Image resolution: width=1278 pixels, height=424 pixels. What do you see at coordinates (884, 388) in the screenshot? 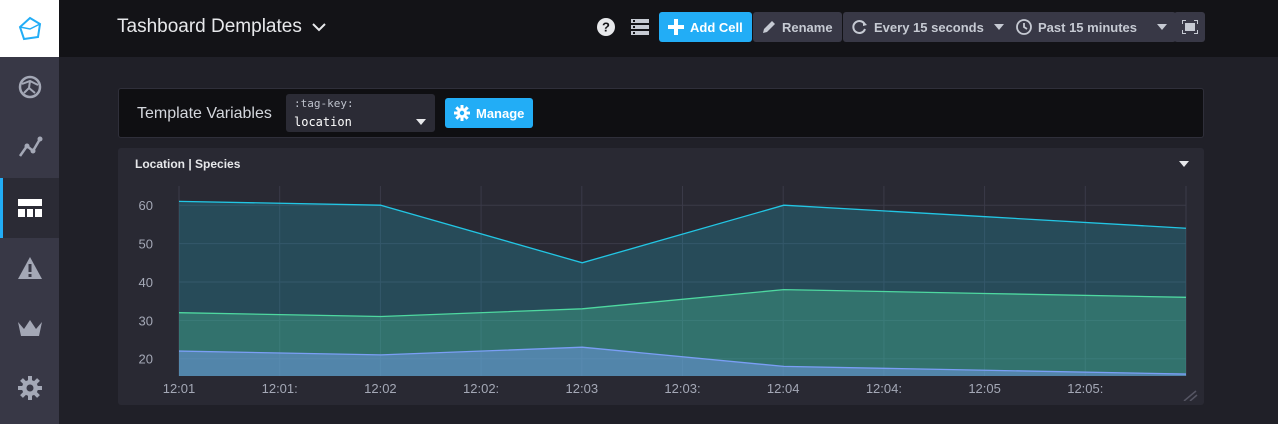
I see `x-tick-label: 12:04:` at bounding box center [884, 388].